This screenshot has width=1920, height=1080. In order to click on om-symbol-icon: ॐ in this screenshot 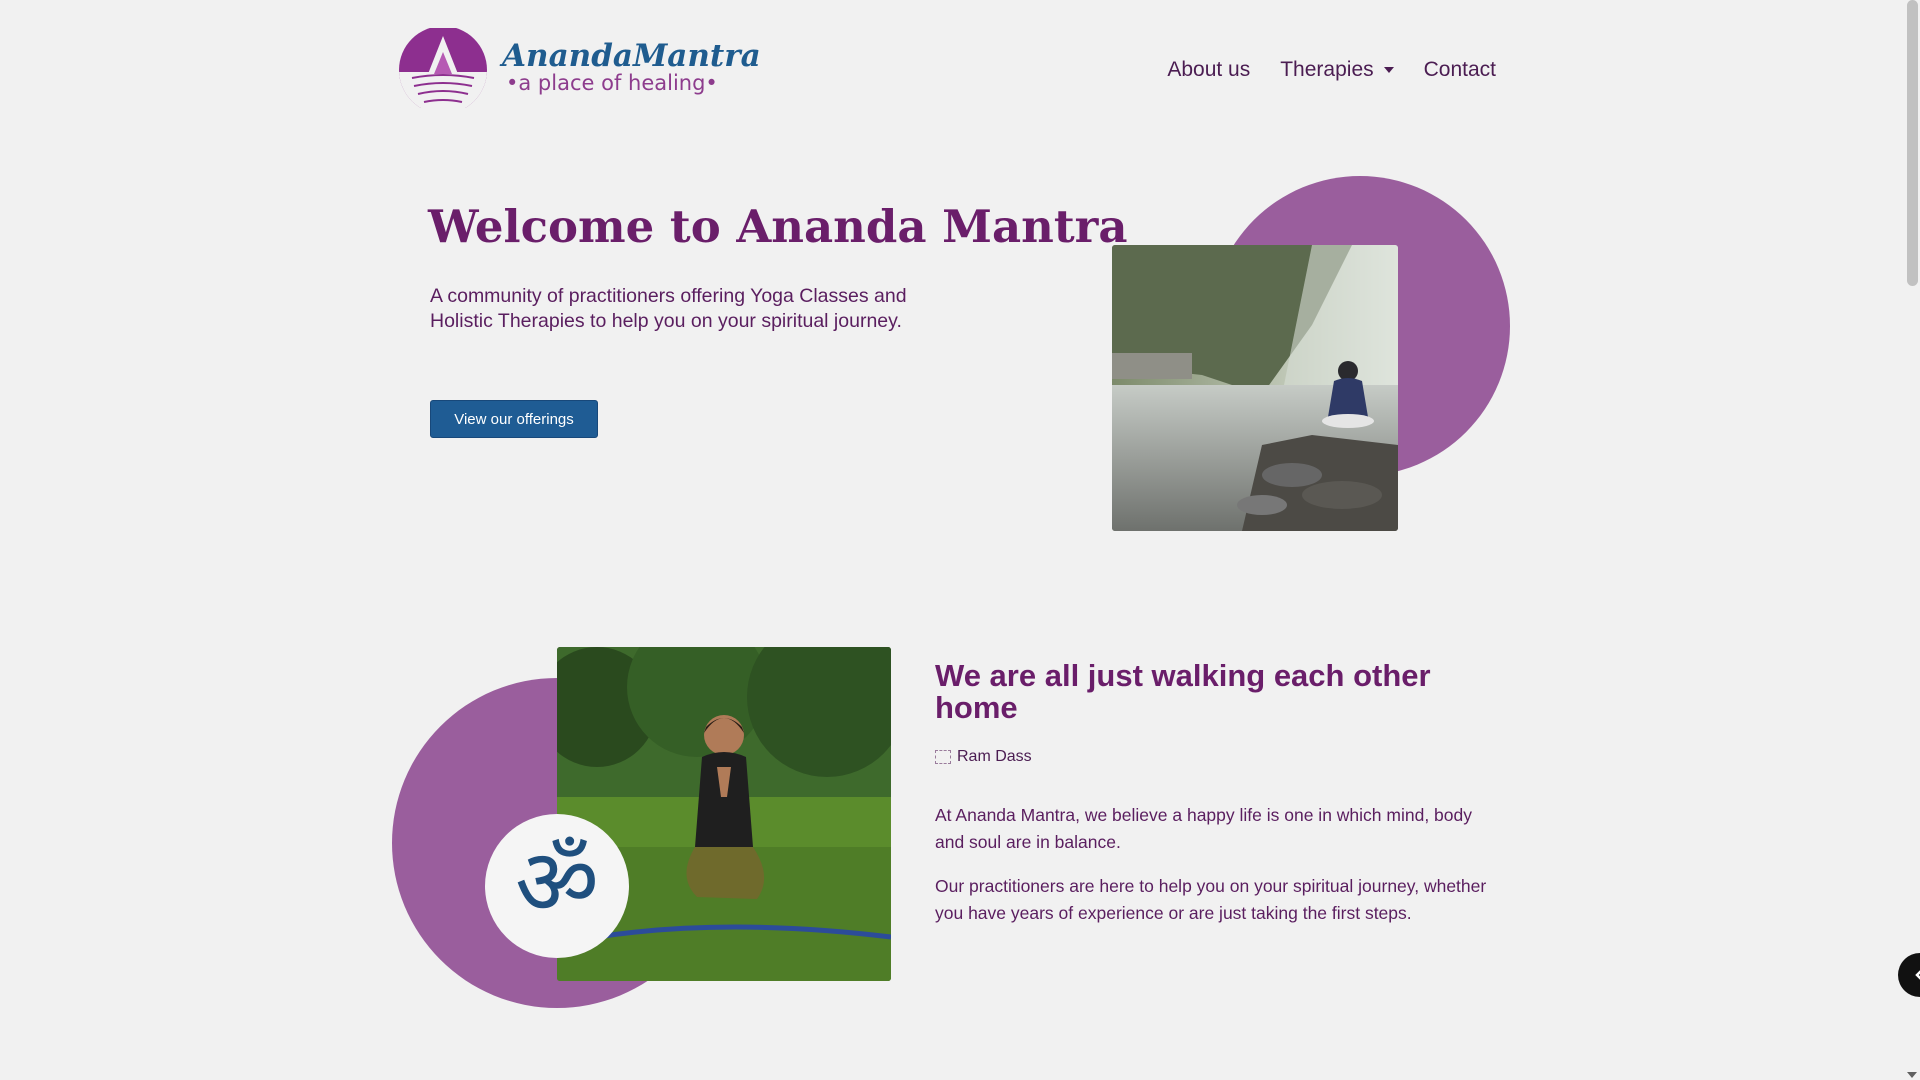, I will do `click(557, 882)`.